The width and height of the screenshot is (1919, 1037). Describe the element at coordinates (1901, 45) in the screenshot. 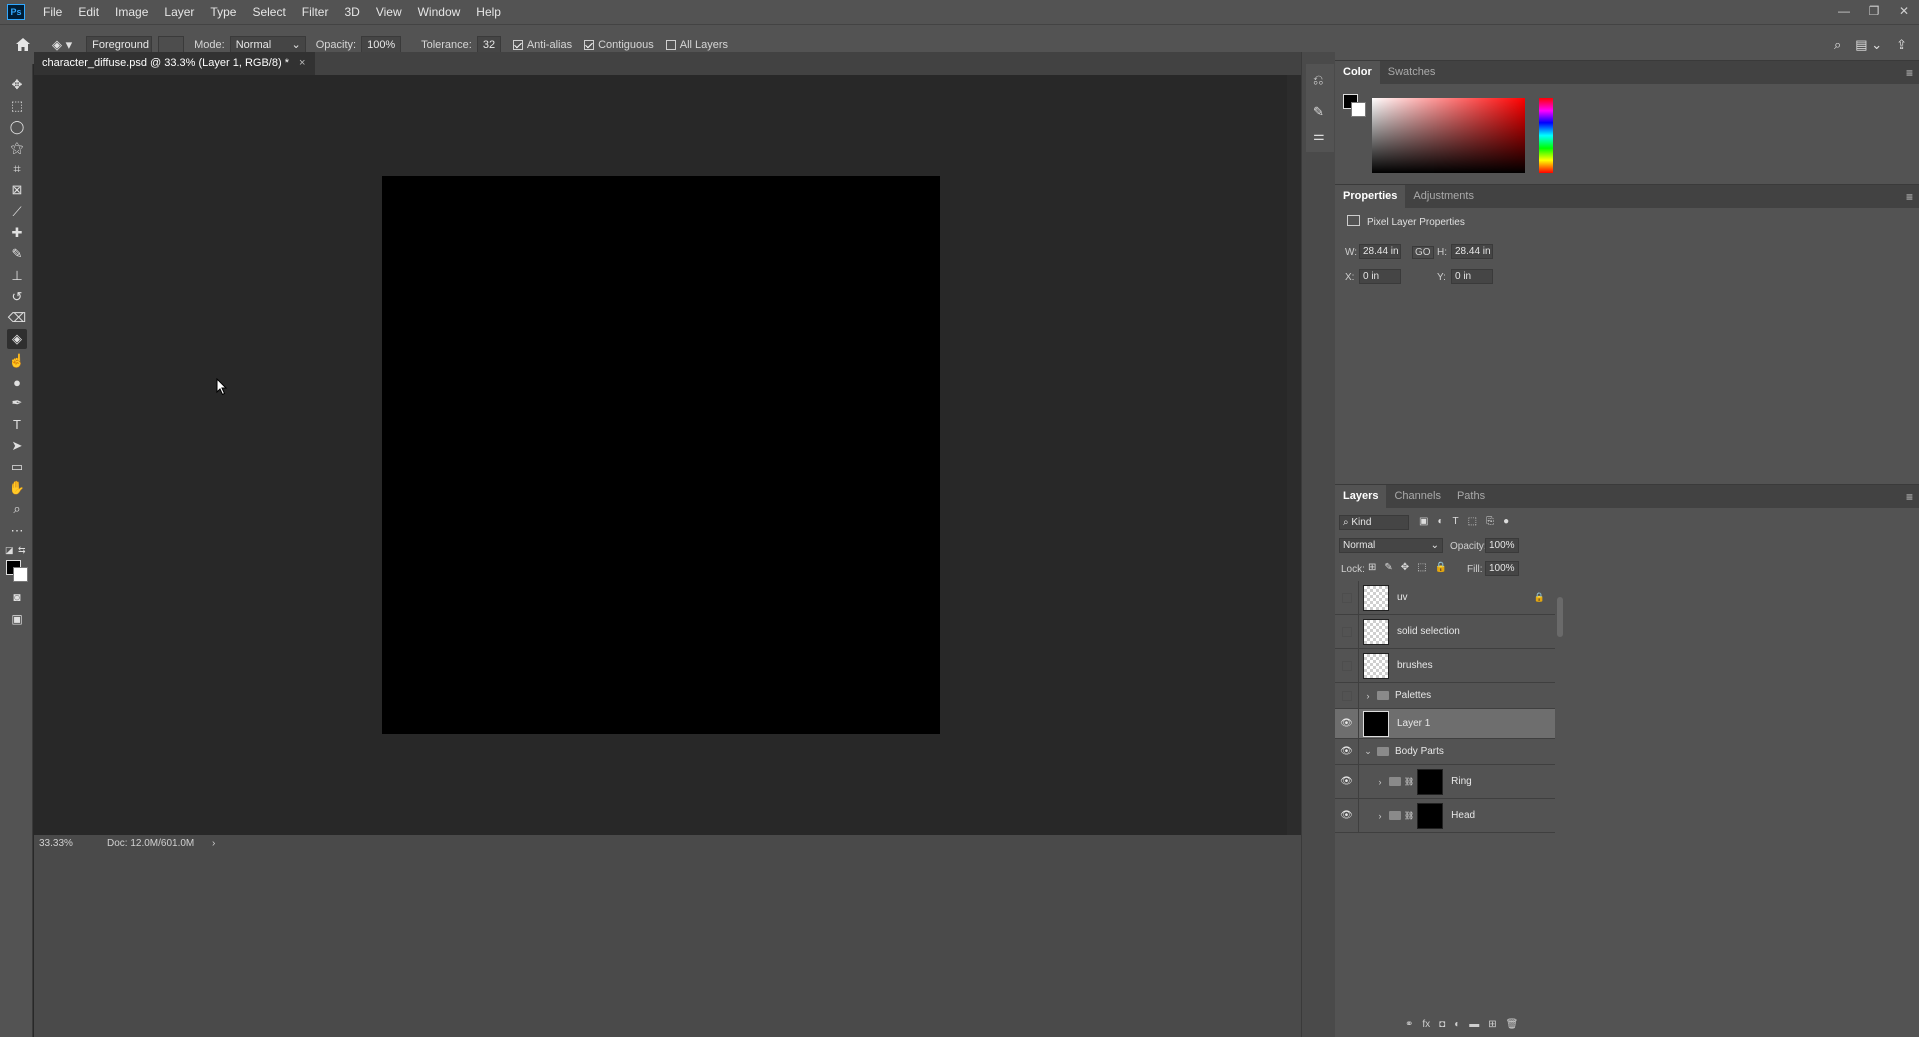

I see `share-icon: ⇪` at that location.